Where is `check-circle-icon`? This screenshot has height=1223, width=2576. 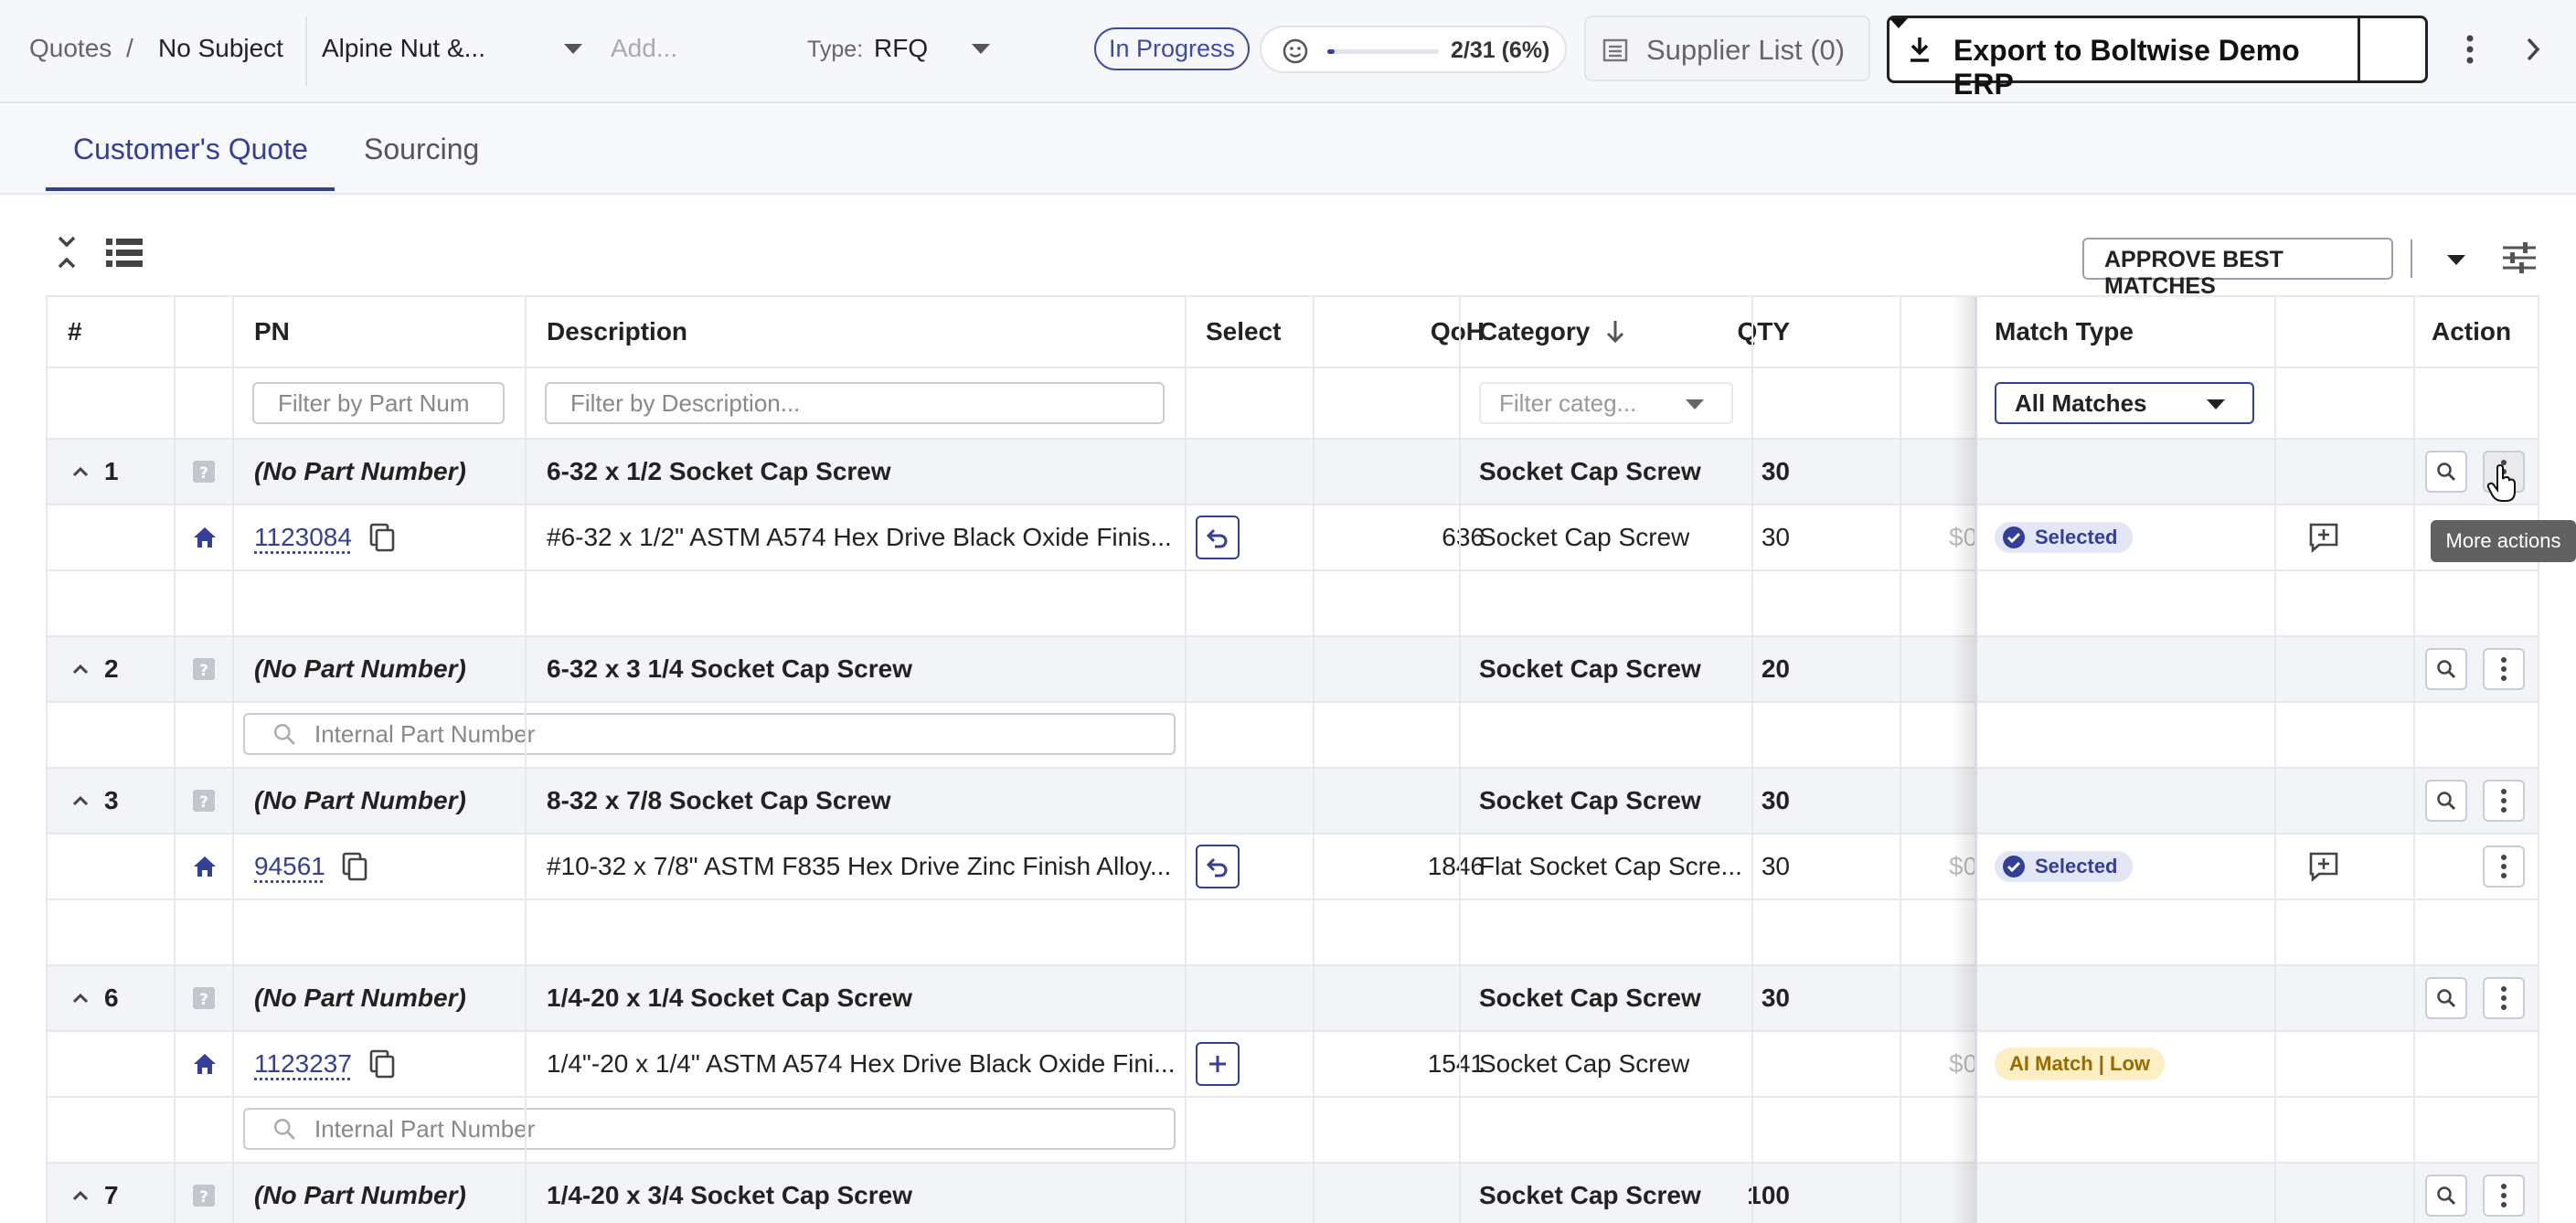 check-circle-icon is located at coordinates (2014, 537).